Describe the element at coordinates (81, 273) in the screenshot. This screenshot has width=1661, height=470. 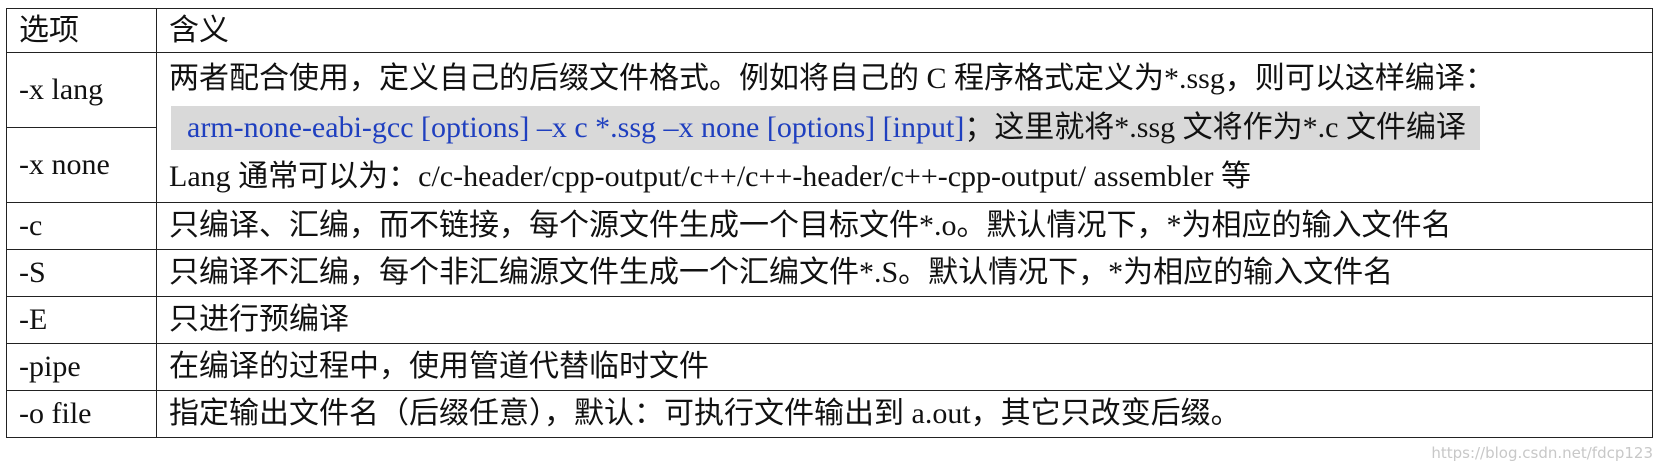
I see `option-cell: -S` at that location.